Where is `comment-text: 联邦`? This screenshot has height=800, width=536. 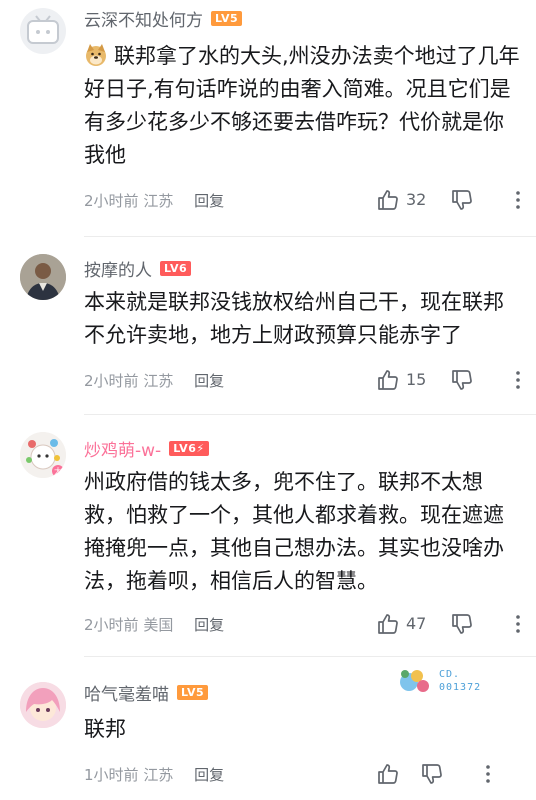 comment-text: 联邦 is located at coordinates (105, 729).